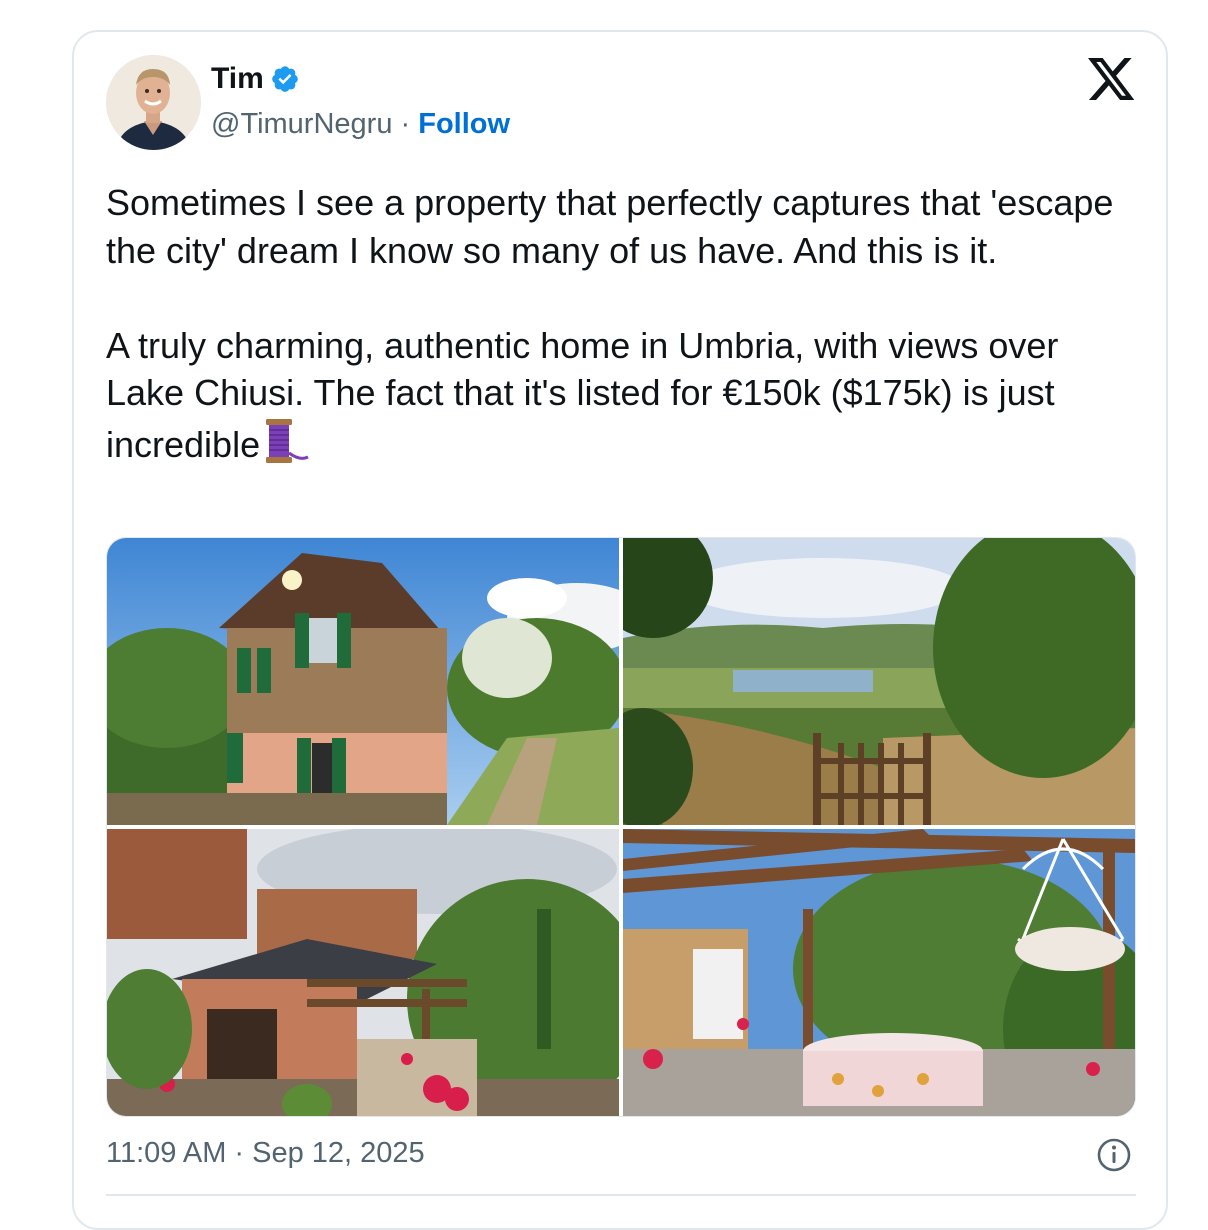 The height and width of the screenshot is (1230, 1208). I want to click on info-icon, so click(1114, 1155).